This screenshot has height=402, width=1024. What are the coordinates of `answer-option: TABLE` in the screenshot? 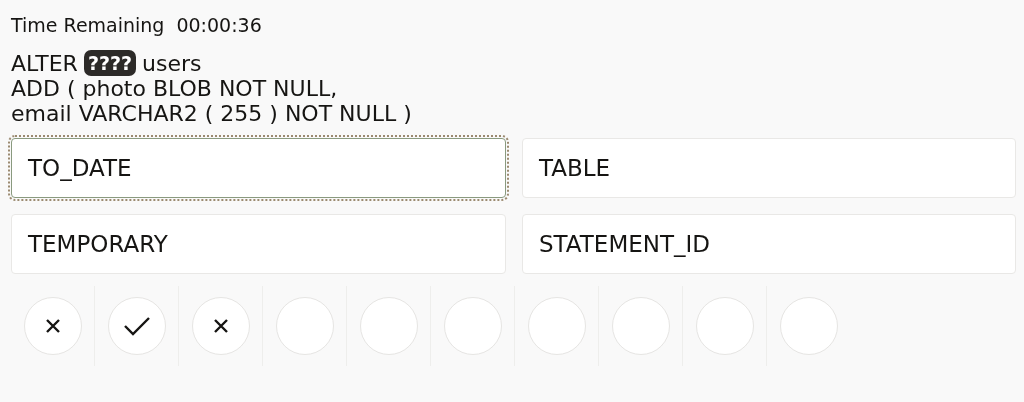 It's located at (769, 168).